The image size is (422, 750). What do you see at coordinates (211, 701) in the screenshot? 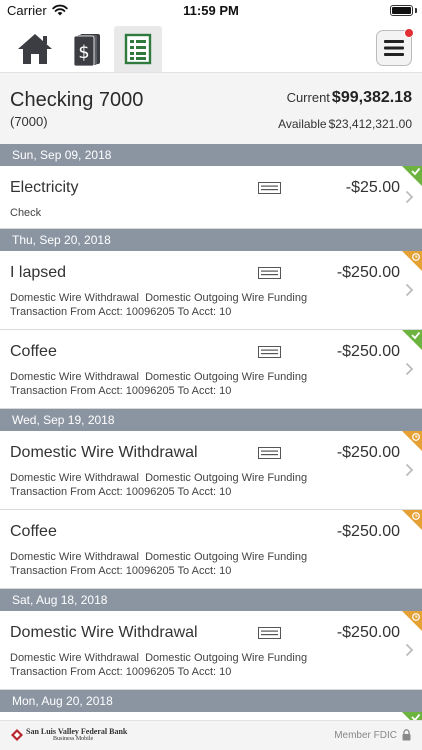
I see `date-header: Mon, Aug 20, 2018` at bounding box center [211, 701].